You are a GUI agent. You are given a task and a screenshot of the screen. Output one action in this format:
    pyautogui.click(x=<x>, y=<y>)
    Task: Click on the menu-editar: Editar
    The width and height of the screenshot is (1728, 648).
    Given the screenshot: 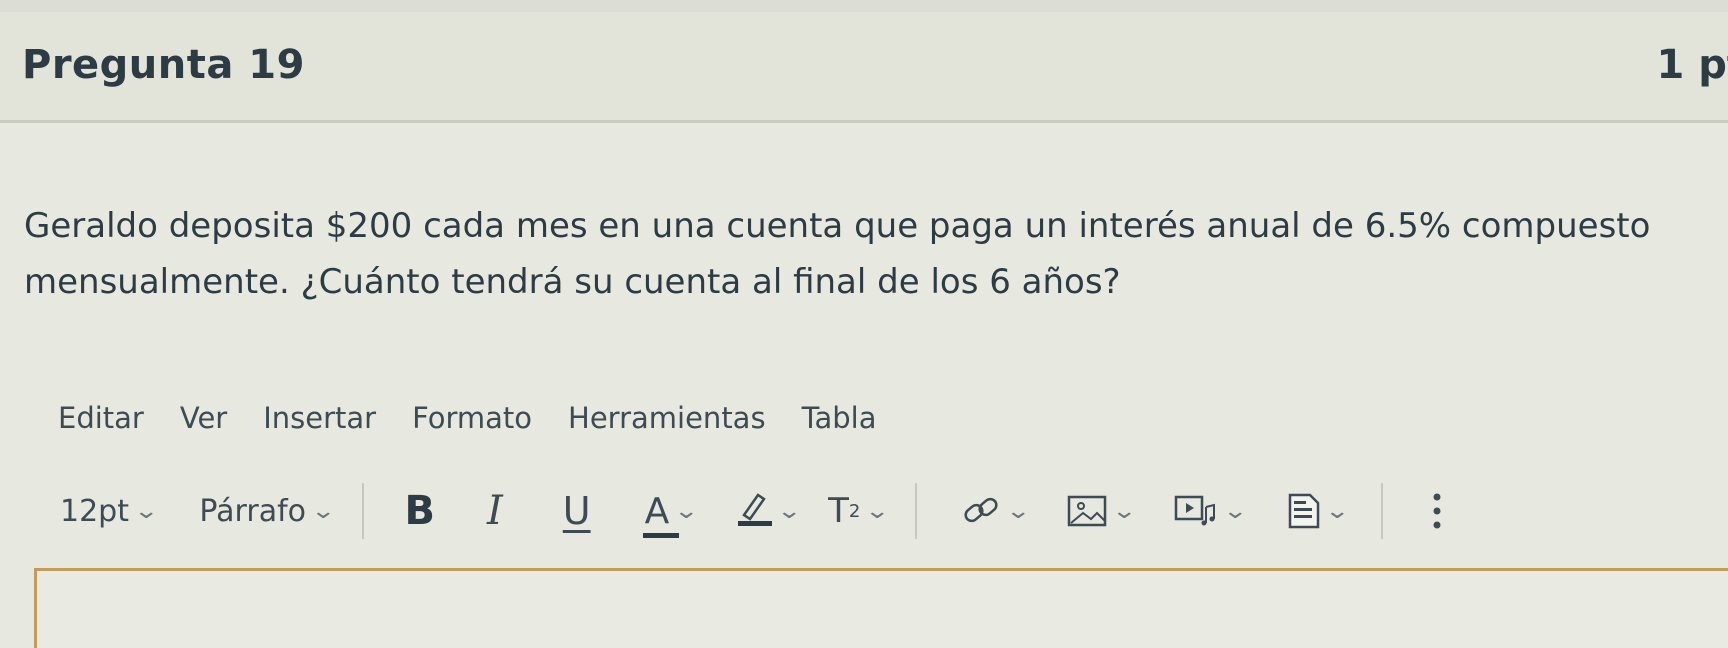 What is the action you would take?
    pyautogui.click(x=101, y=418)
    